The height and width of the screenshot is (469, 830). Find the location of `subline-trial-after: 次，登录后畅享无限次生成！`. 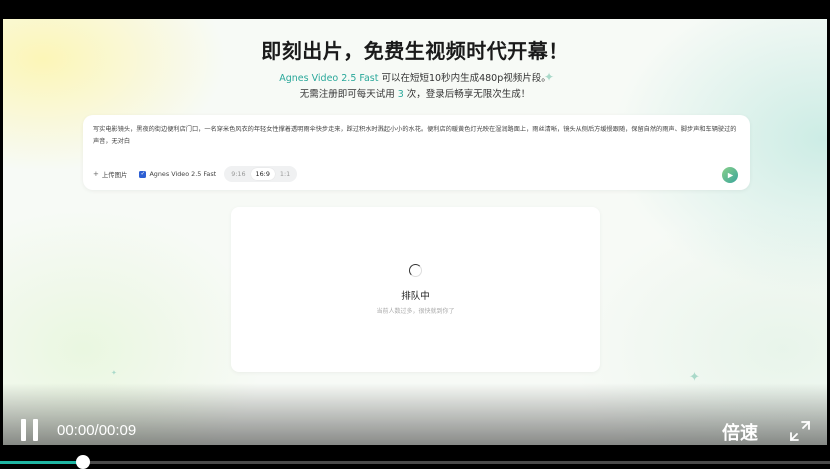

subline-trial-after: 次，登录后畅享无限次生成！ is located at coordinates (467, 94).